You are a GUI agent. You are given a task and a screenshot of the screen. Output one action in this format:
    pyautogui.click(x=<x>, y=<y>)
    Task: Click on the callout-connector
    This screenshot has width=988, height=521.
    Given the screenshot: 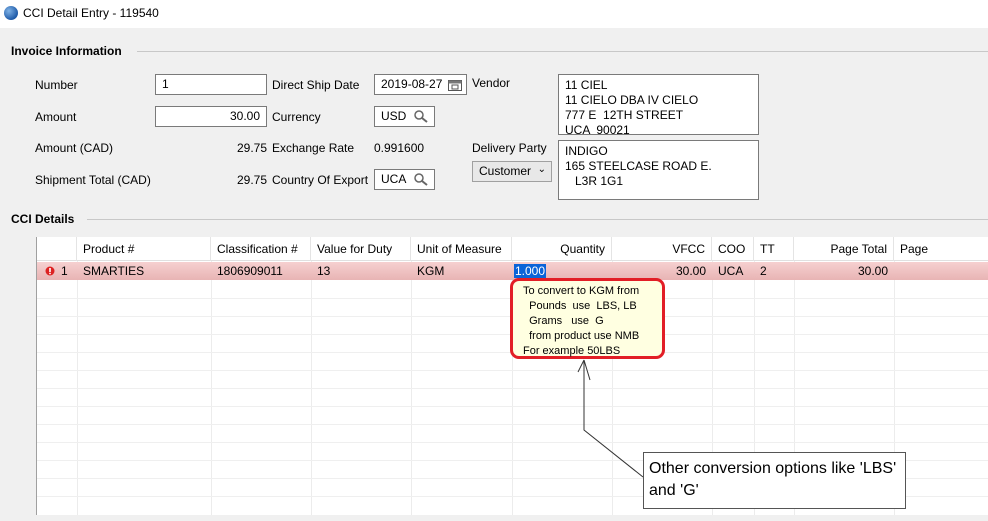 What is the action you would take?
    pyautogui.click(x=610, y=418)
    